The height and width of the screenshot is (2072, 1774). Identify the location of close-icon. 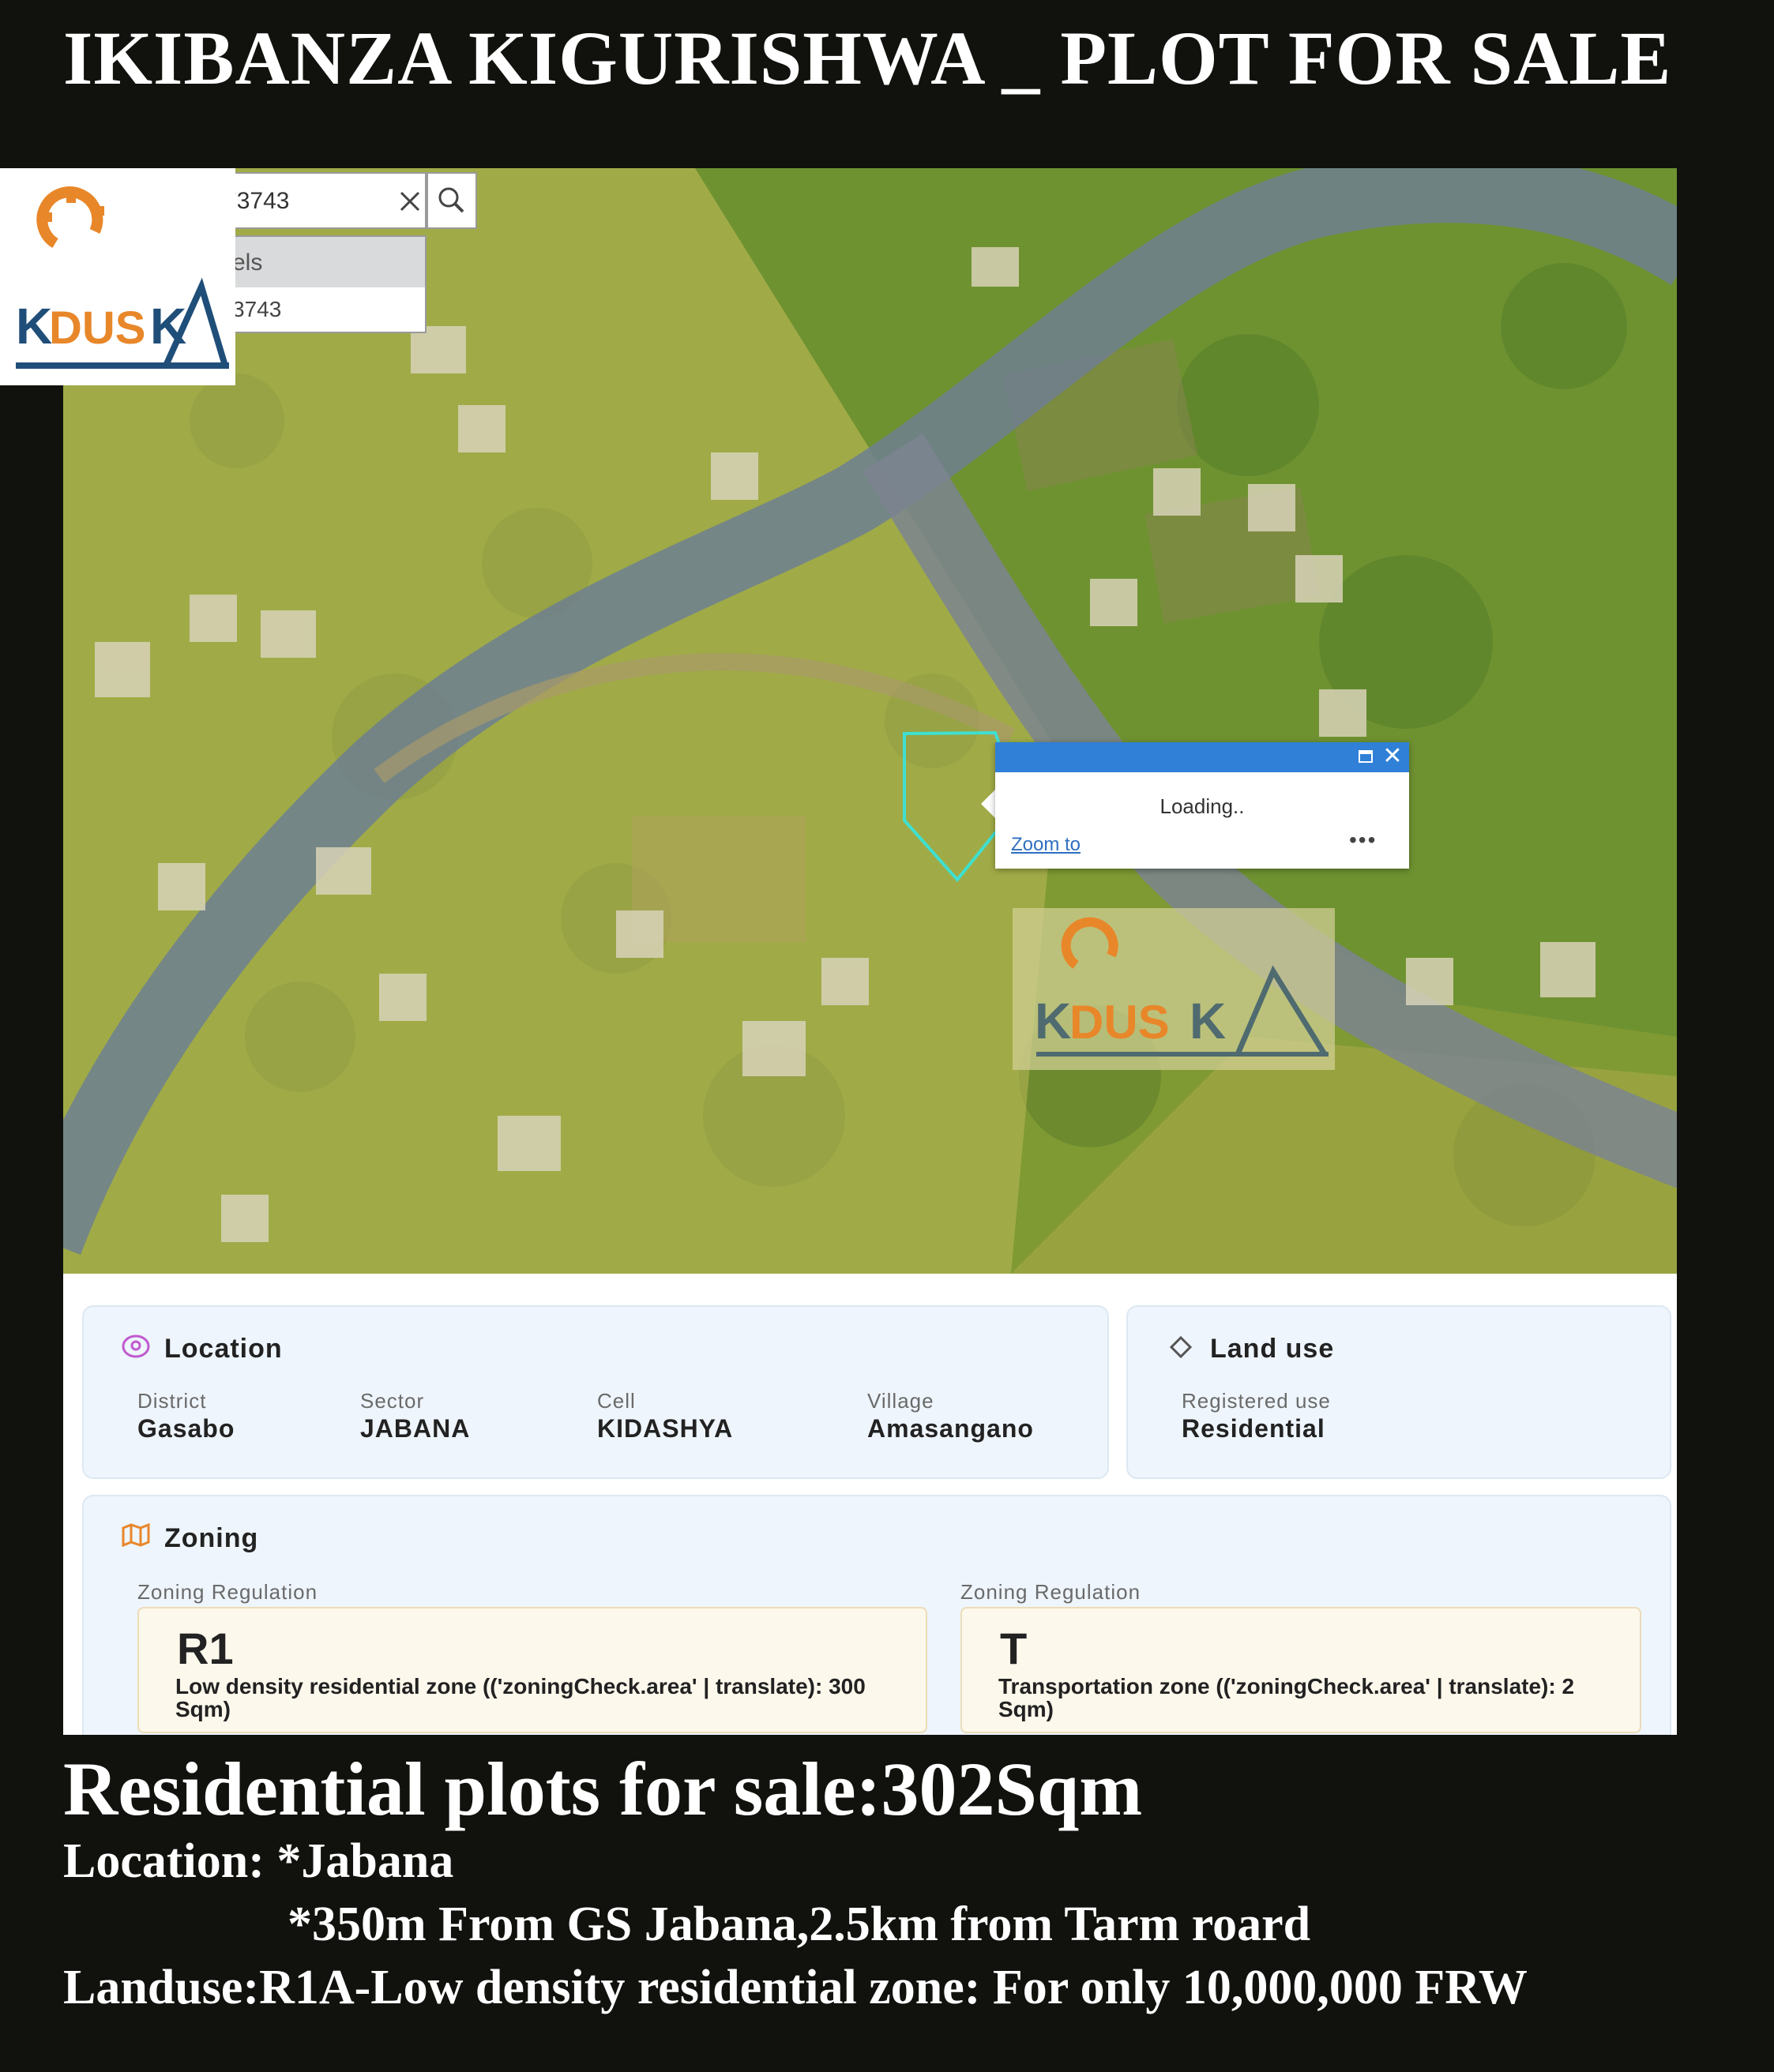
(410, 201).